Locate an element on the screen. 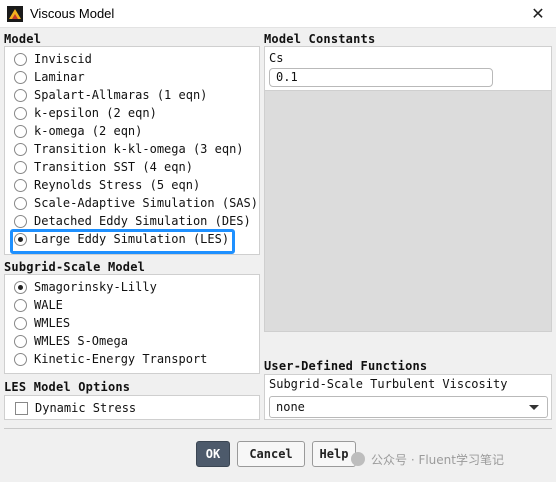 This screenshot has width=556, height=482. model-option-label: k-epsilon (2 eqn) is located at coordinates (95, 113).